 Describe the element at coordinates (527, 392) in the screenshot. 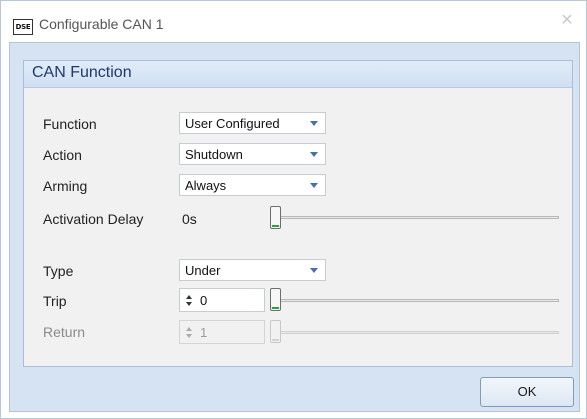

I see `ok-button: OK` at that location.